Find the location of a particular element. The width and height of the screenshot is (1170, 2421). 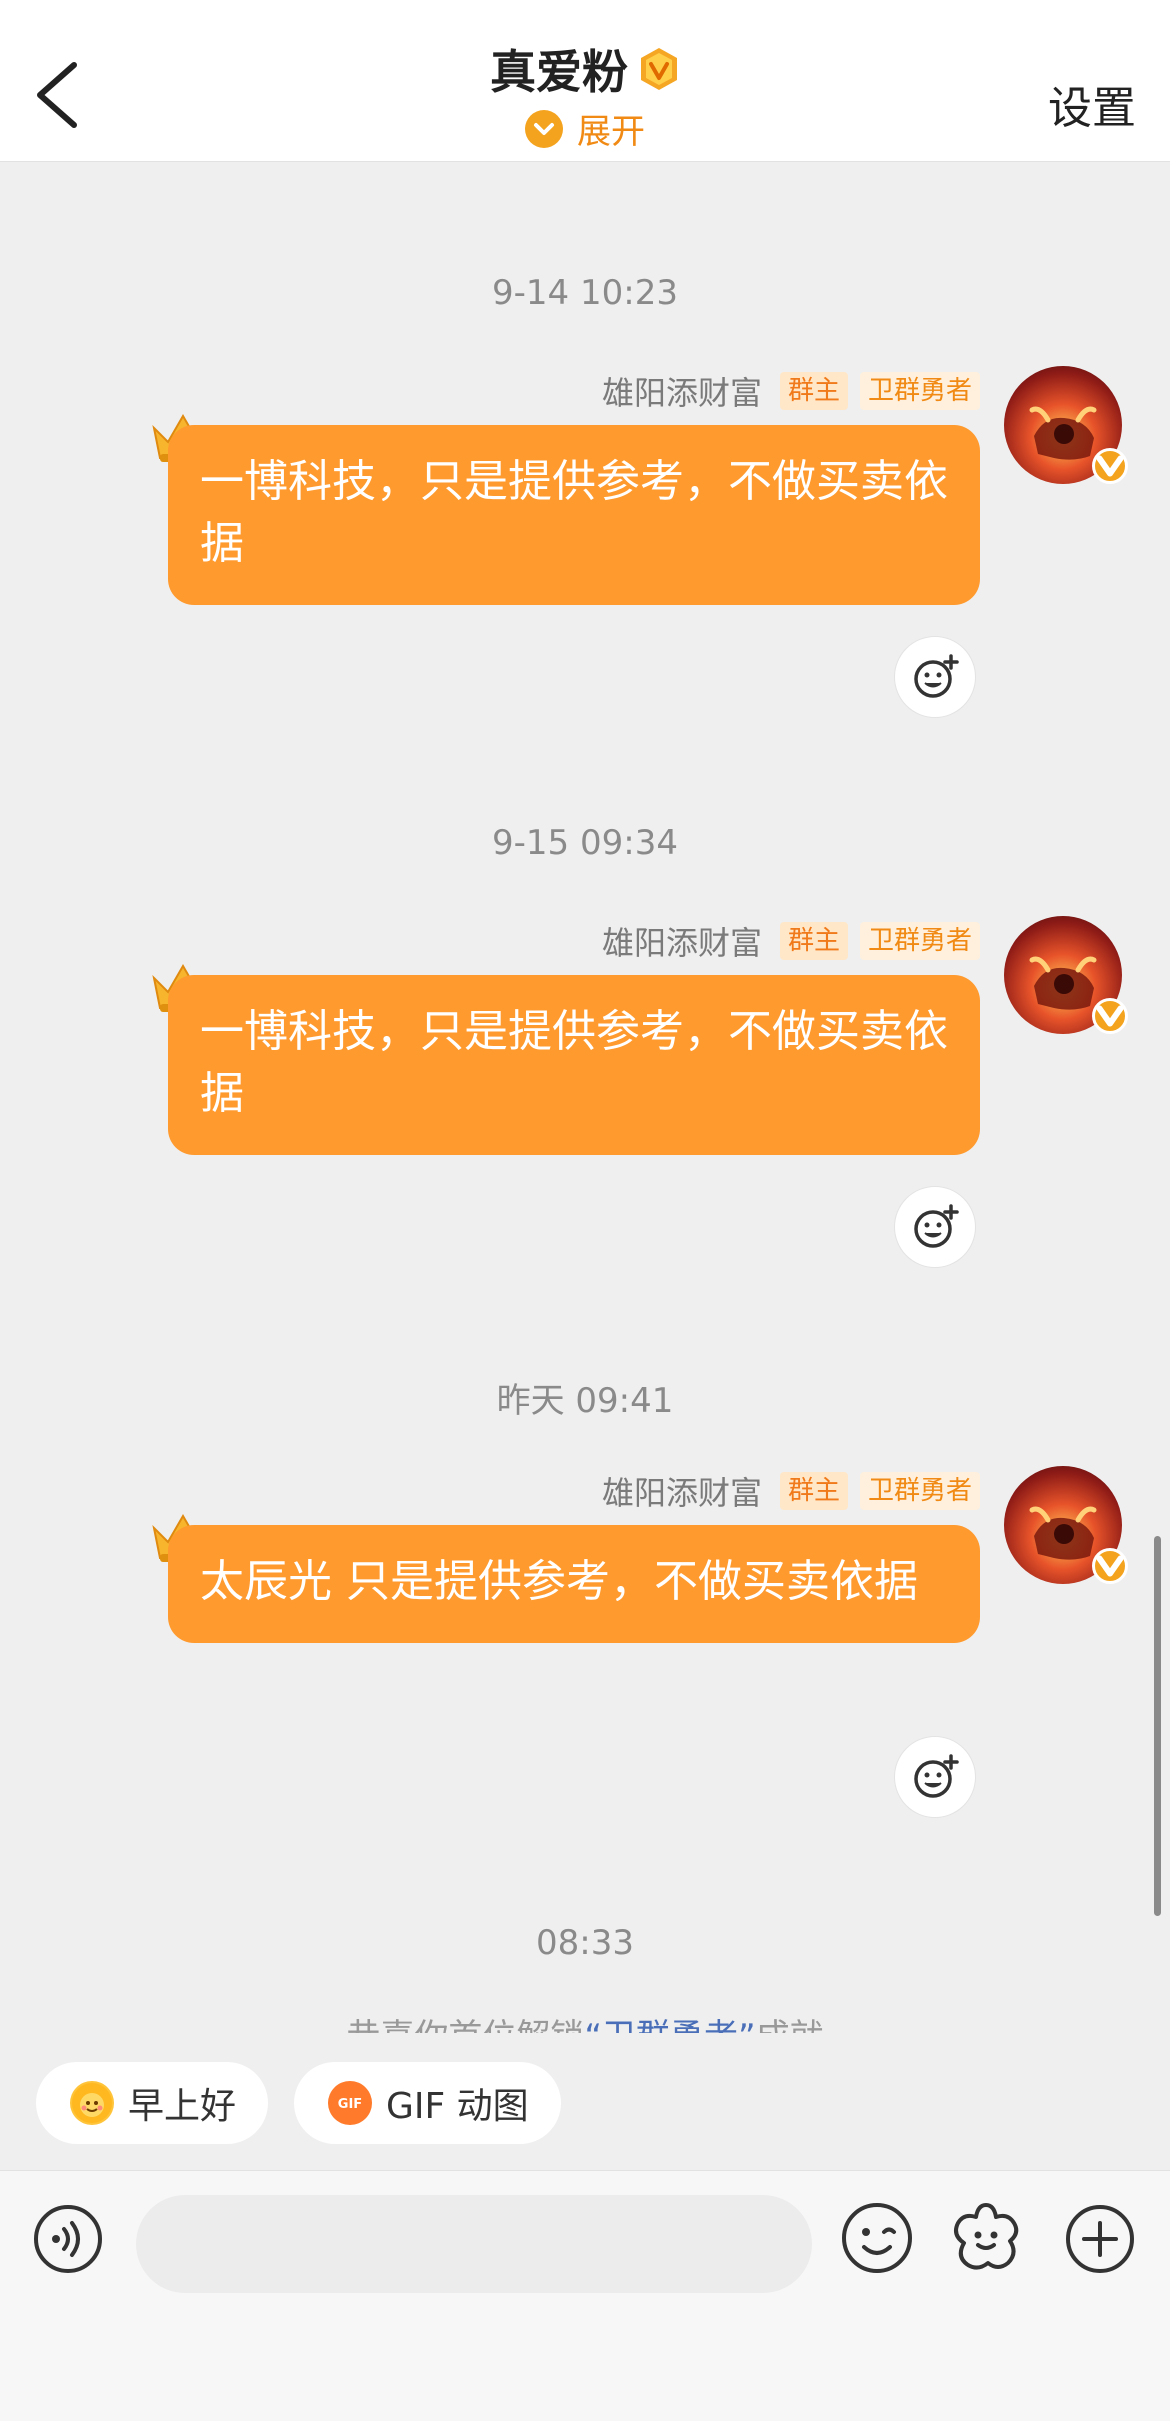

svg-text: GIF is located at coordinates (350, 2104).